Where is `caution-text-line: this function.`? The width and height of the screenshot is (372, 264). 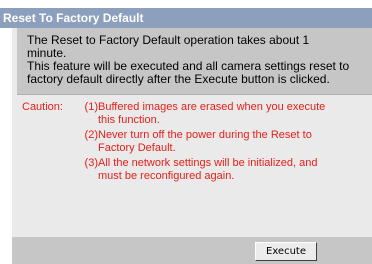 caution-text-line: this function. is located at coordinates (129, 120).